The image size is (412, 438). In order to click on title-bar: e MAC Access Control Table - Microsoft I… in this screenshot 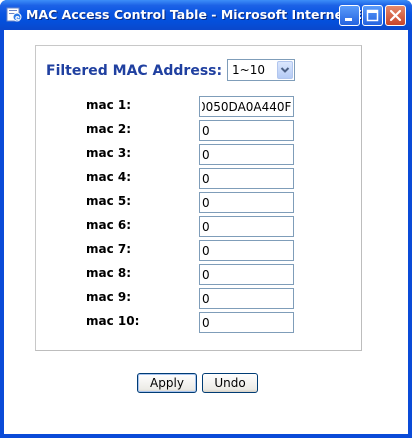, I will do `click(206, 15)`.